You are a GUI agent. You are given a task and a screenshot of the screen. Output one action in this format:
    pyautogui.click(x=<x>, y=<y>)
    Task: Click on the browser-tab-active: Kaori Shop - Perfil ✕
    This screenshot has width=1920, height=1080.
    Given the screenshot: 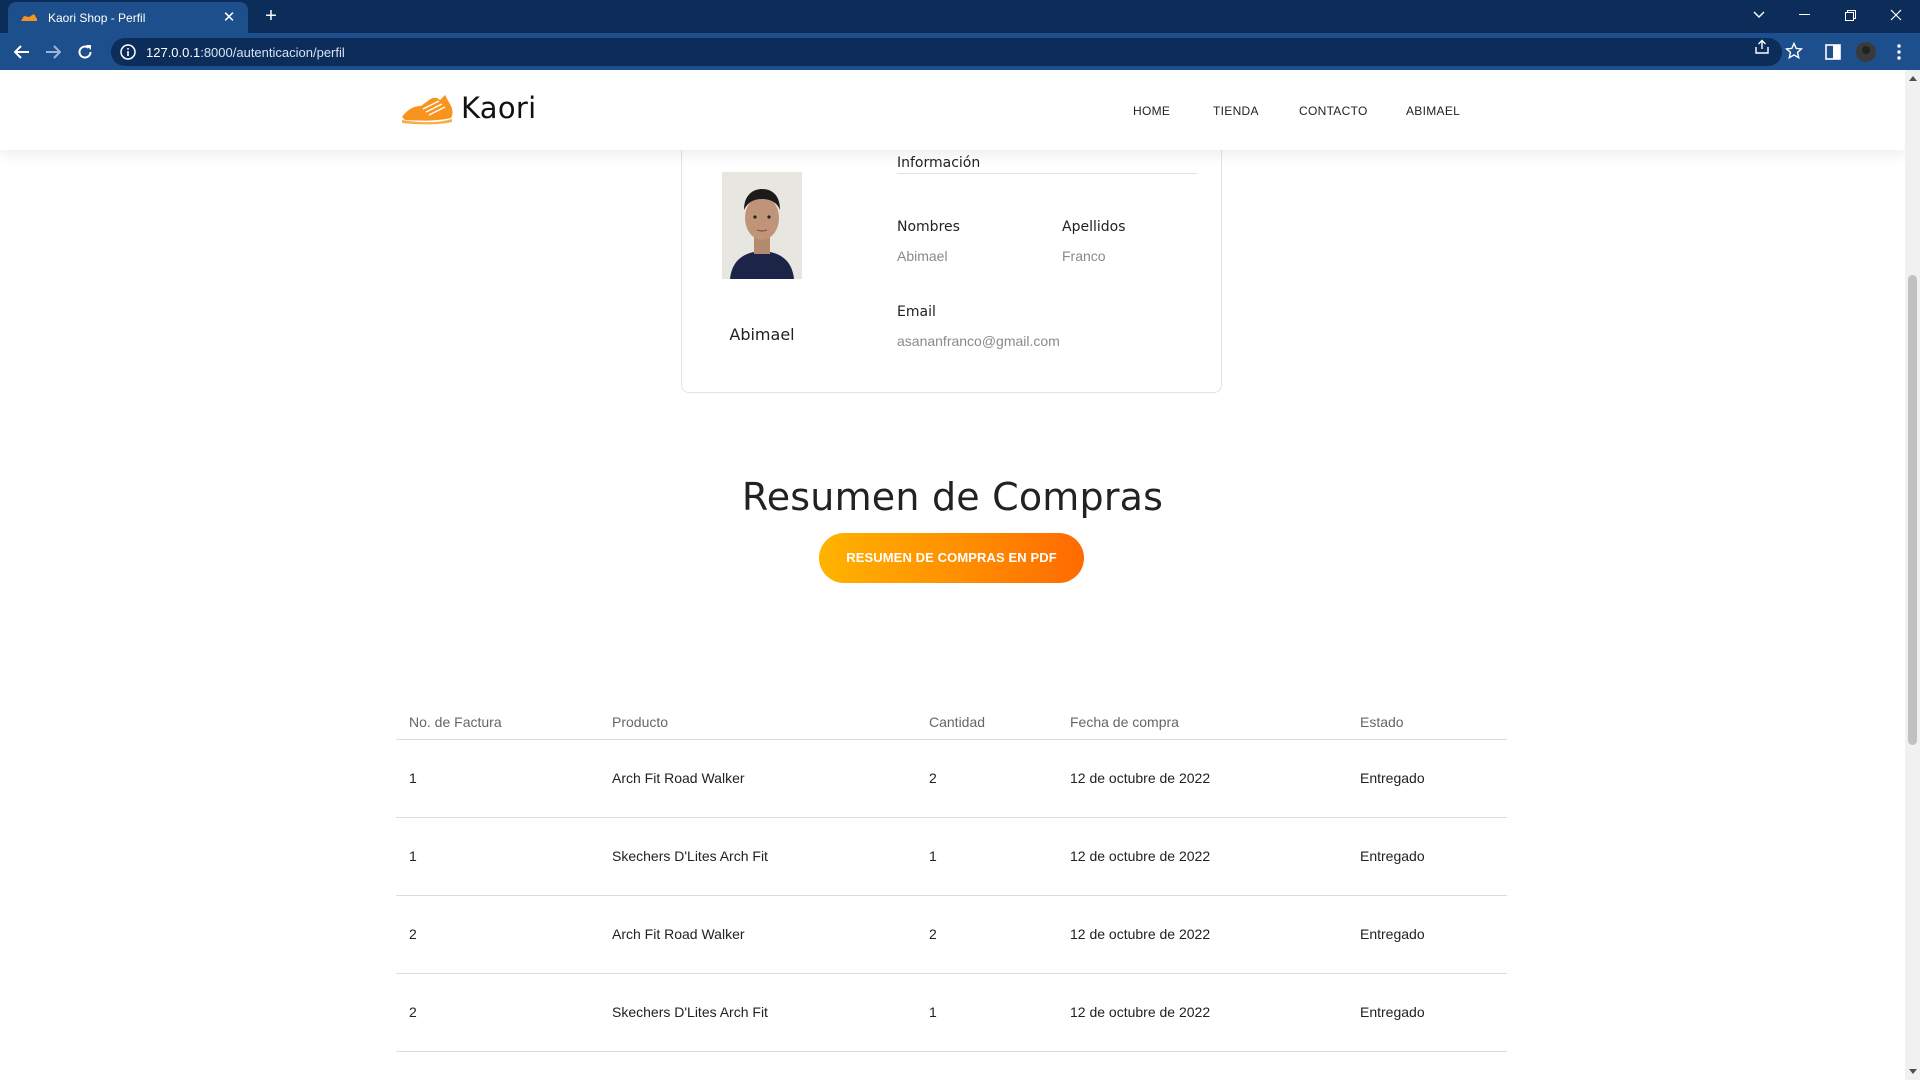 What is the action you would take?
    pyautogui.click(x=128, y=17)
    